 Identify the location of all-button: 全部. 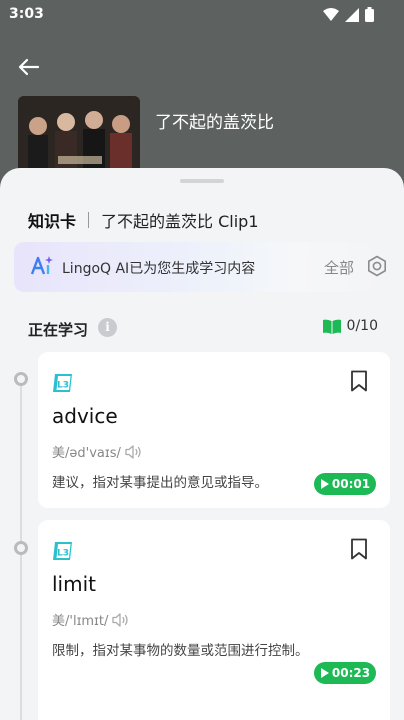
(339, 267).